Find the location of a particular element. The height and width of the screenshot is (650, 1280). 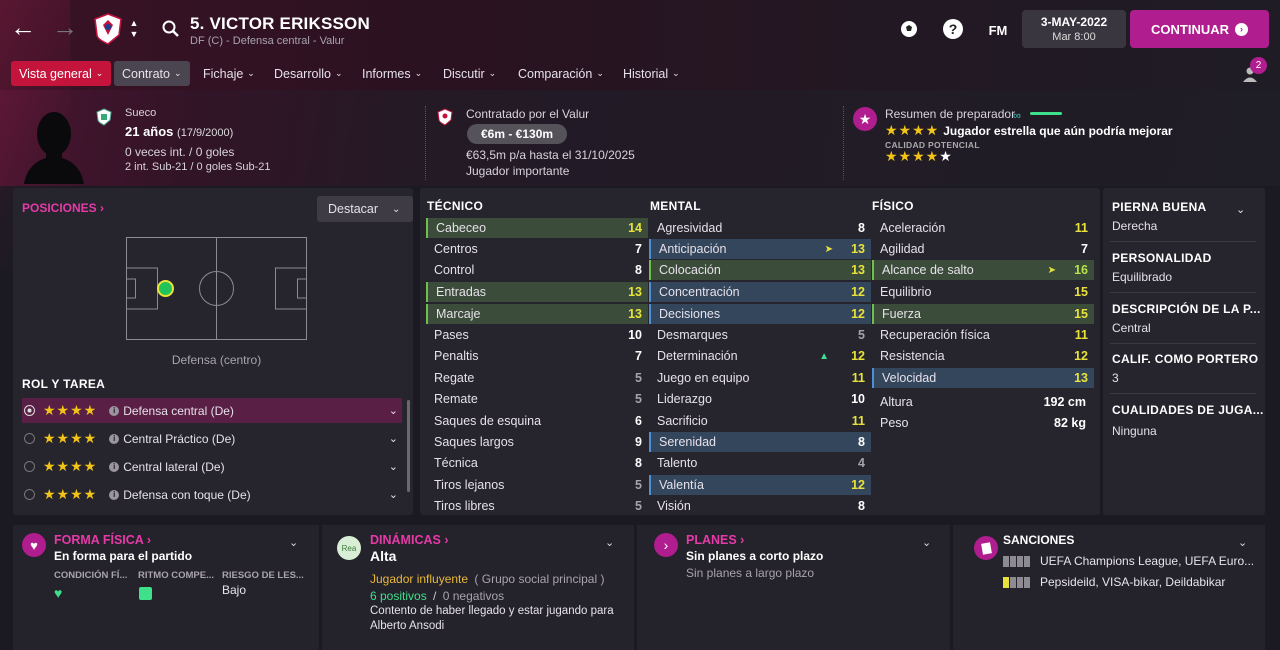

dynamics-title: DINÁMICAS › is located at coordinates (409, 540).